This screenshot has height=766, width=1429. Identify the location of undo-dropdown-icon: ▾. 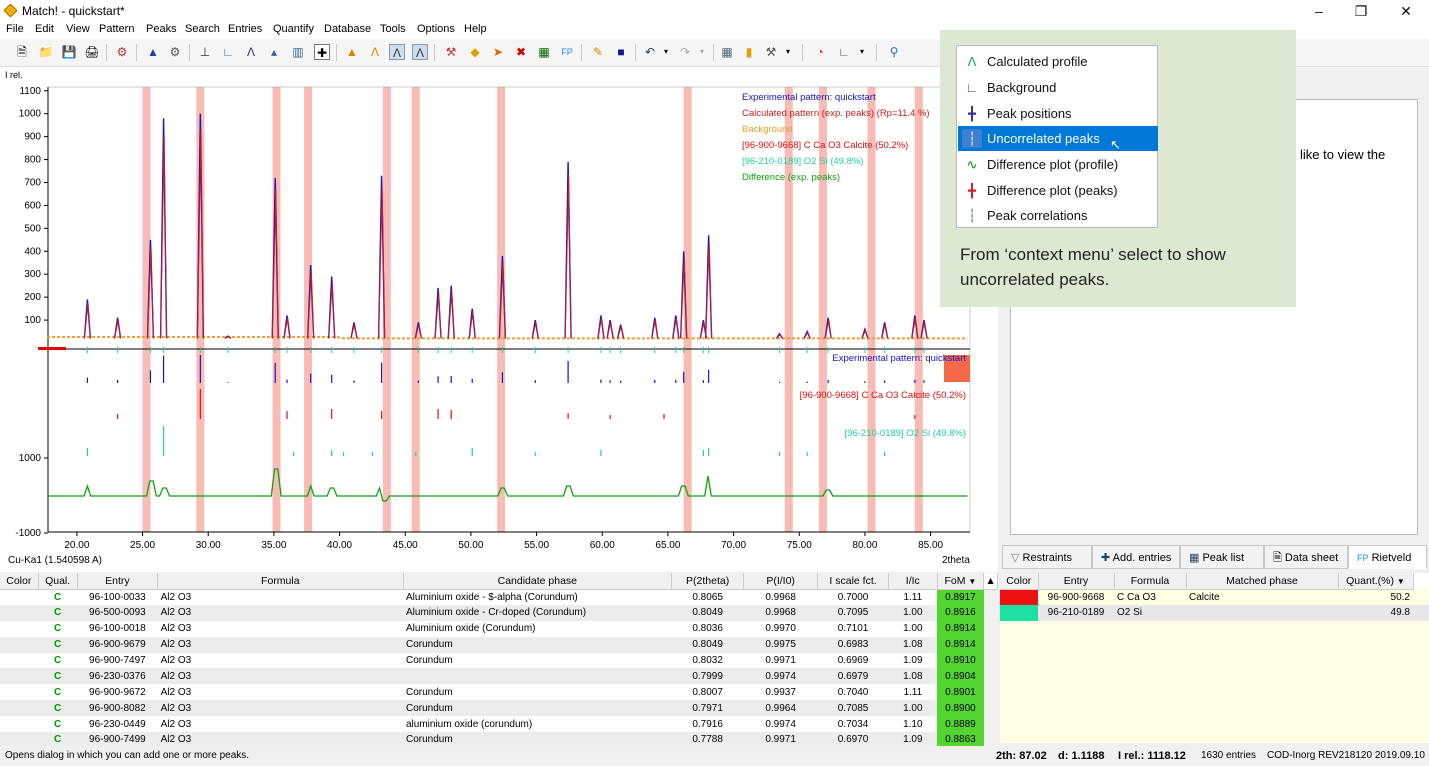
(666, 52).